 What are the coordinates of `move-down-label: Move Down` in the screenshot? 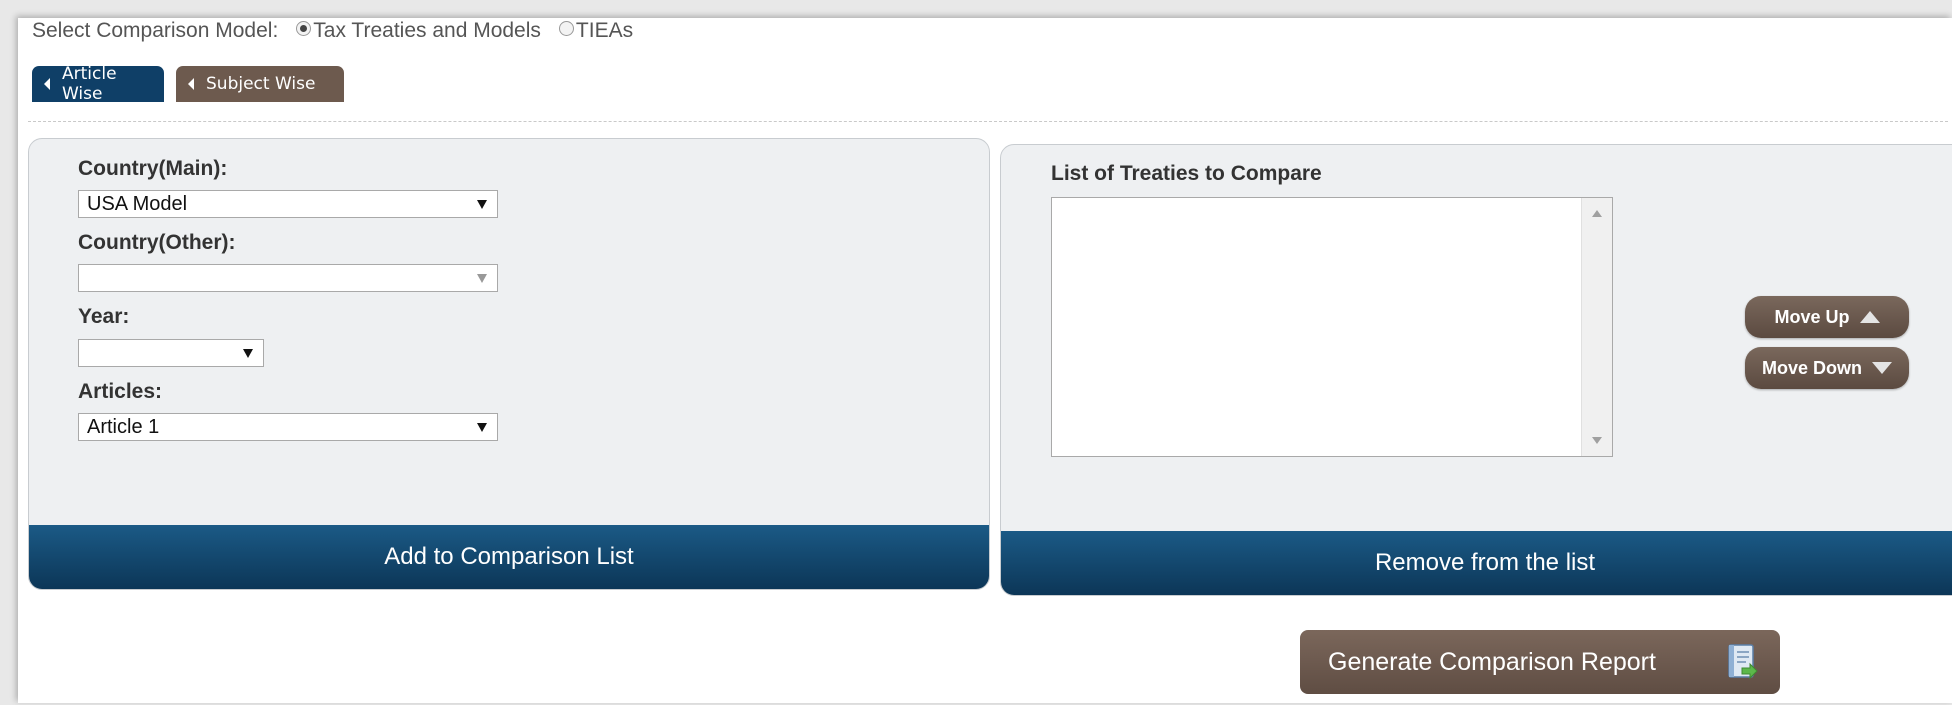 It's located at (1811, 367).